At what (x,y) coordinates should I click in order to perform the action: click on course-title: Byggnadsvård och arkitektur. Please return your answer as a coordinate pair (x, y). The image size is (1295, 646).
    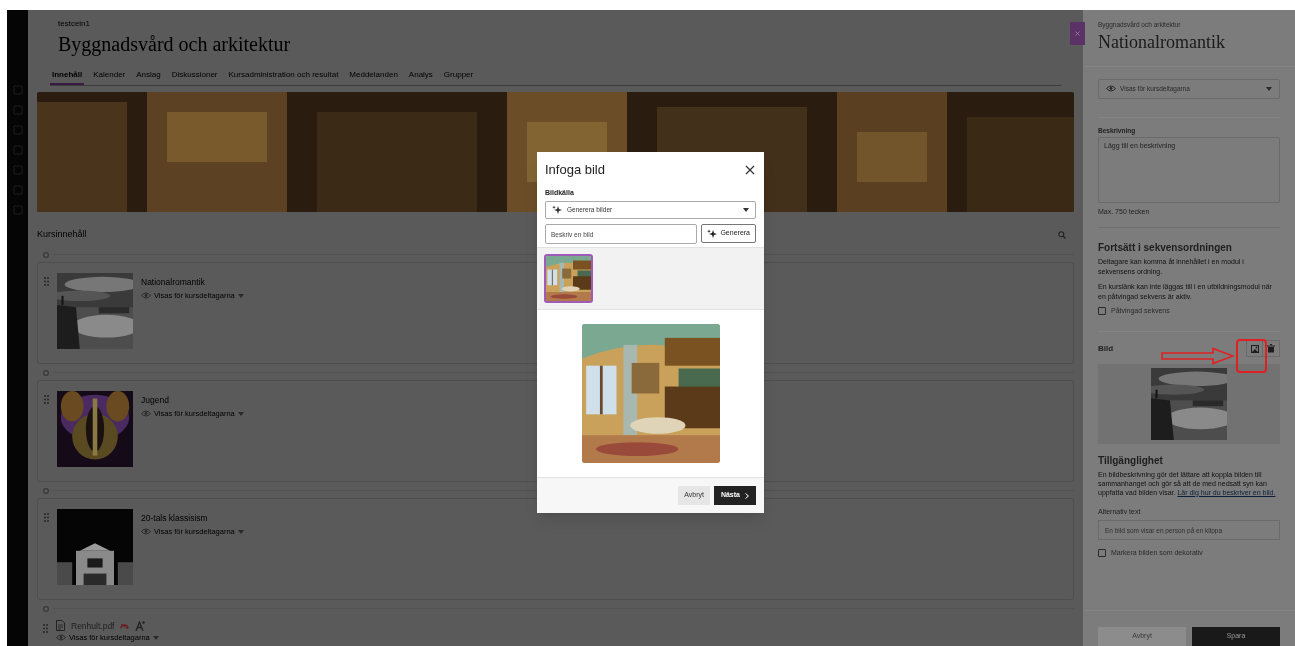
    Looking at the image, I should click on (174, 45).